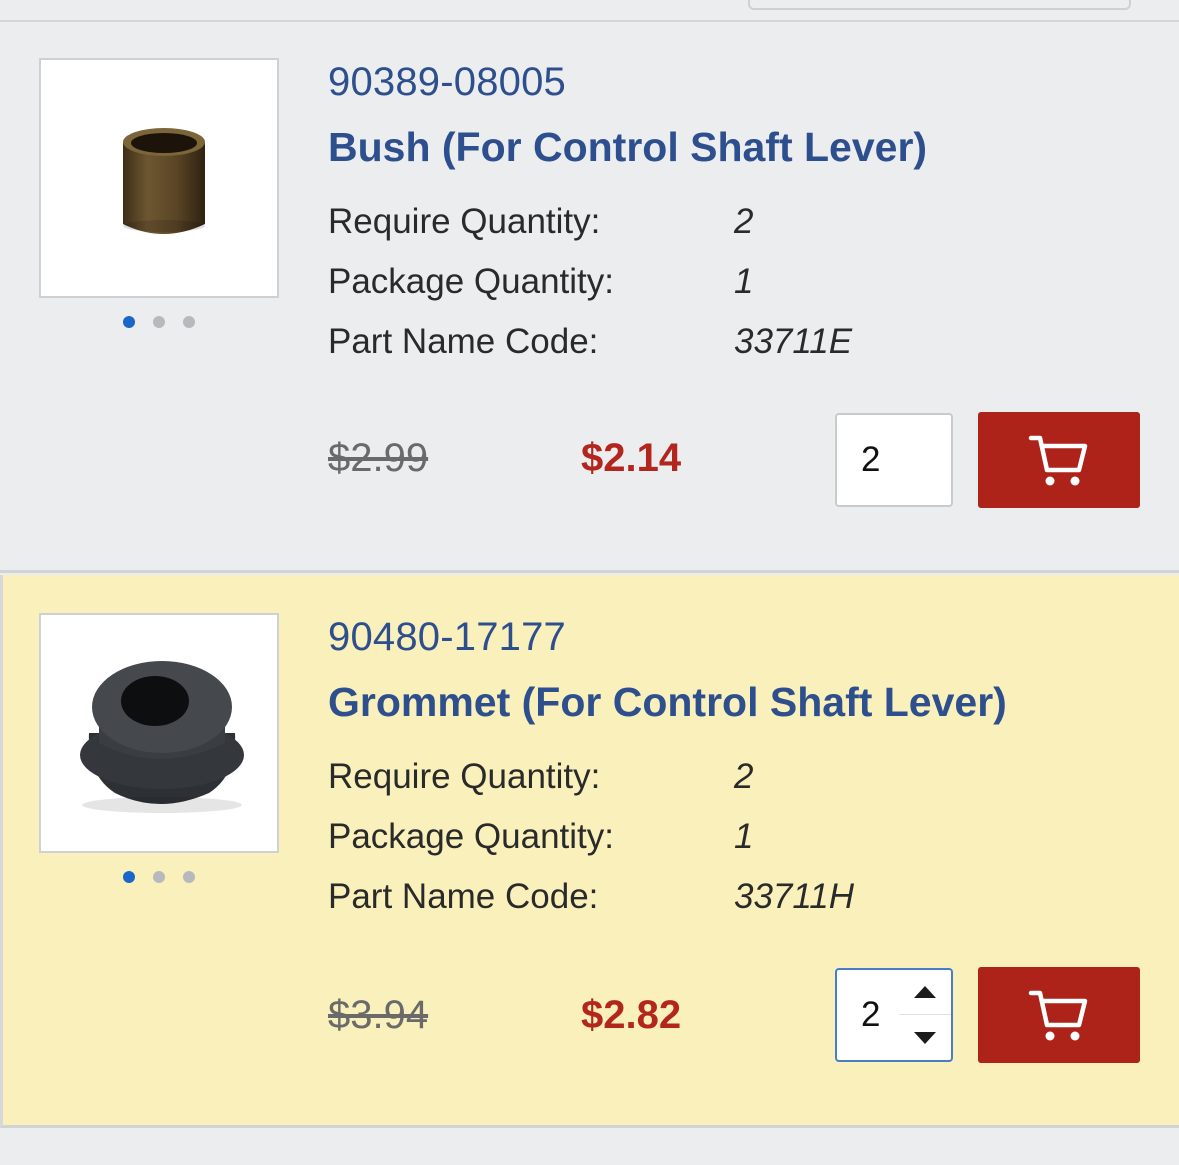 The width and height of the screenshot is (1179, 1165). I want to click on part-number-link: 90480-17177, so click(447, 637).